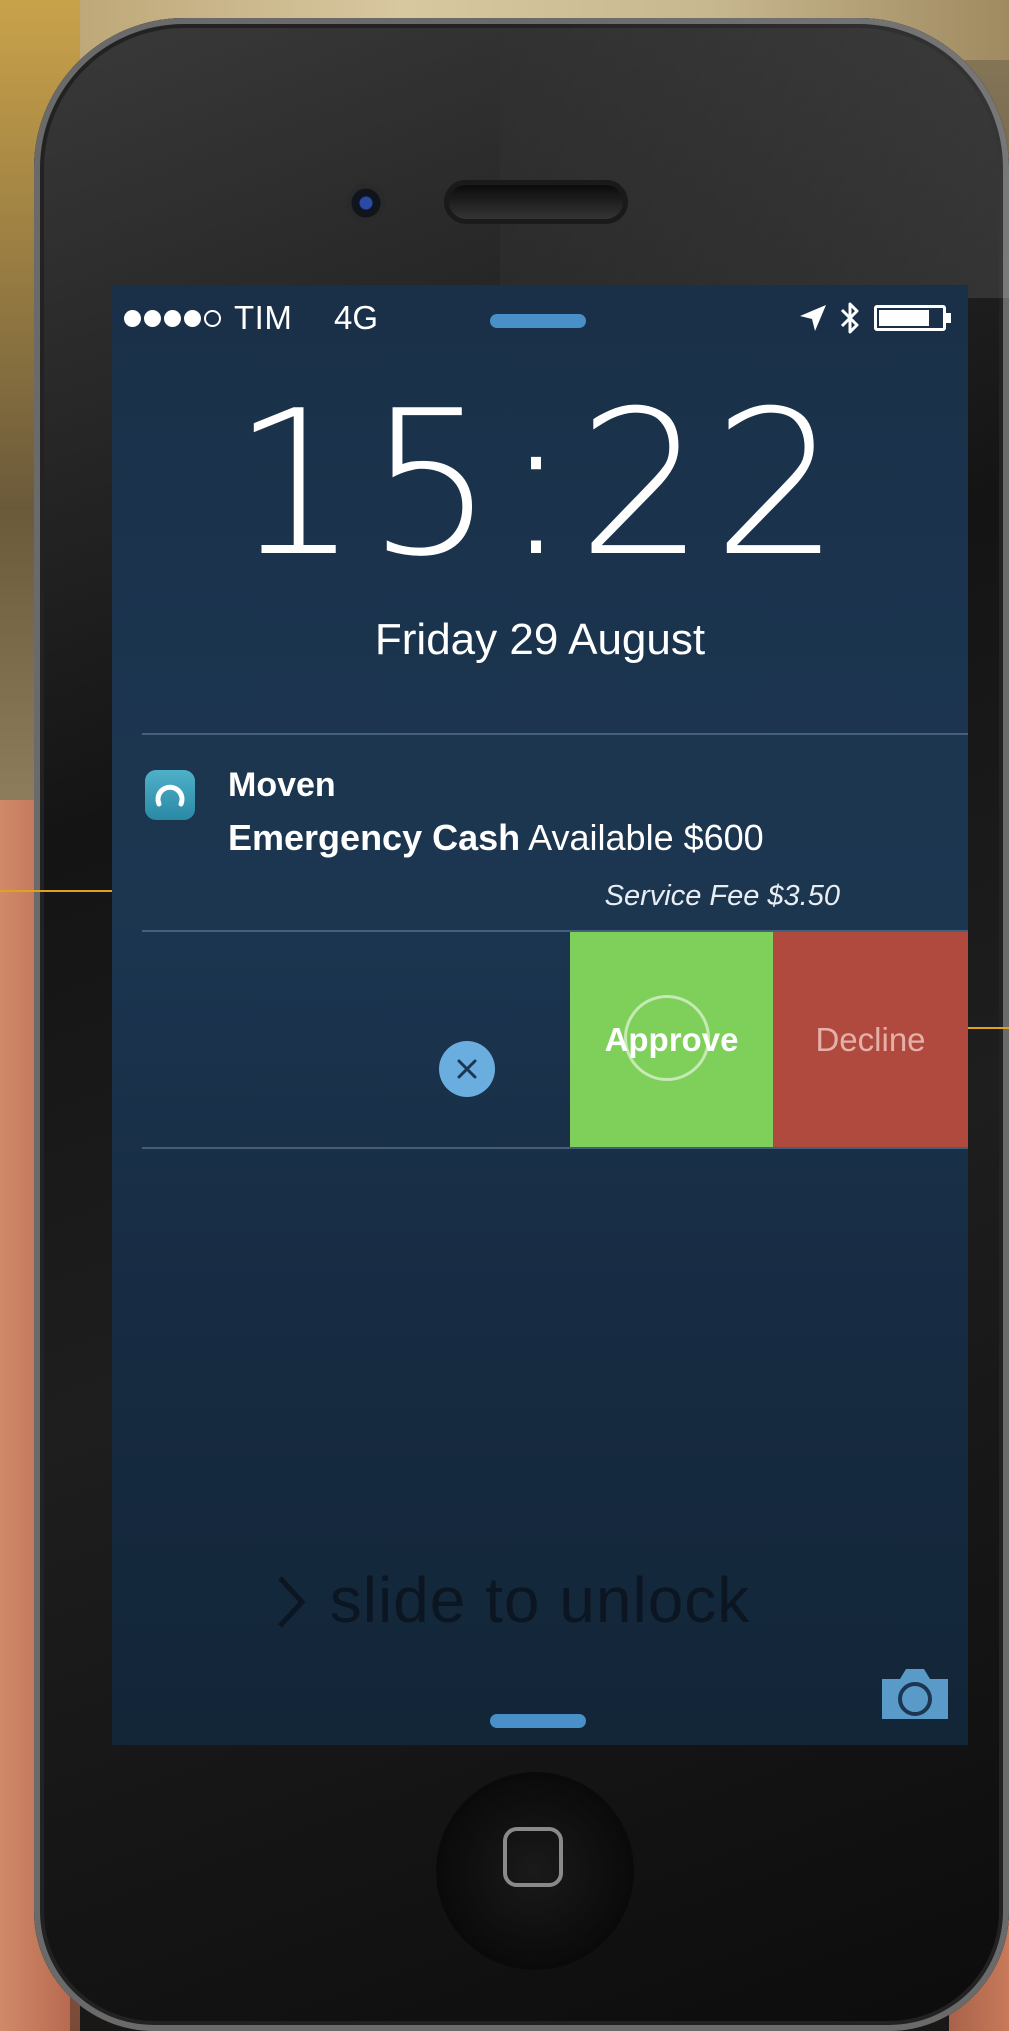  Describe the element at coordinates (754, 158) in the screenshot. I see `phone-glare` at that location.